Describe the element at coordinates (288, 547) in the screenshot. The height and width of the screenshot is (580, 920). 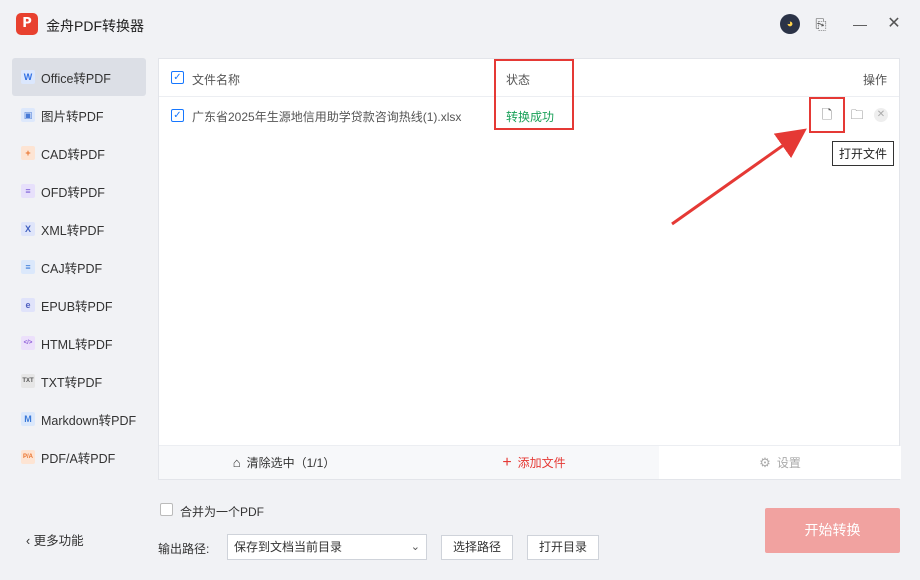
I see `output-path-value: 保存到文档当前目录` at that location.